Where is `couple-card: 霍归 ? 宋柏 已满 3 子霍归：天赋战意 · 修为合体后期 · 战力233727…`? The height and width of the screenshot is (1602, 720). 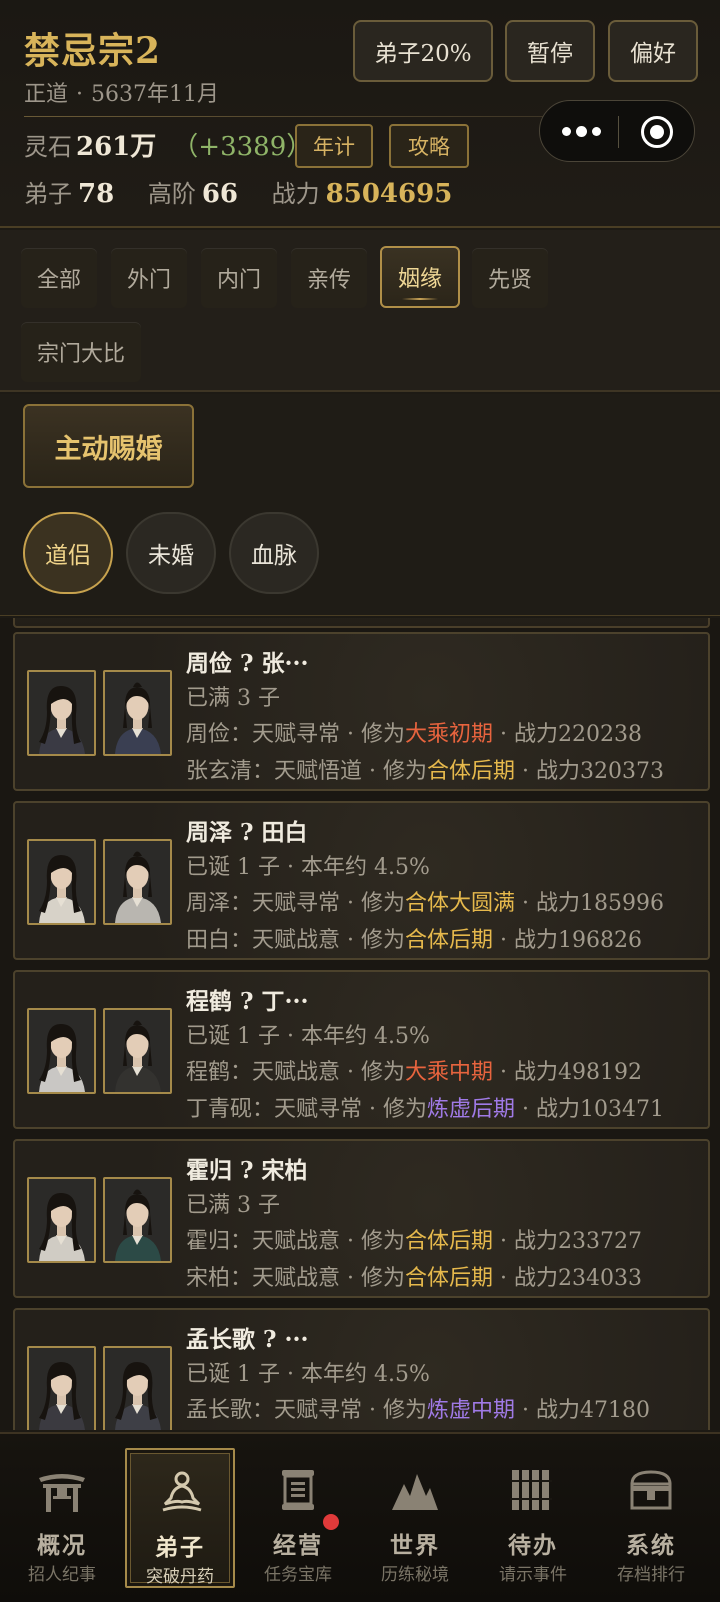
couple-card: 霍归 ? 宋柏 已满 3 子霍归：天赋战意 · 修为合体后期 · 战力233727… is located at coordinates (361, 1218).